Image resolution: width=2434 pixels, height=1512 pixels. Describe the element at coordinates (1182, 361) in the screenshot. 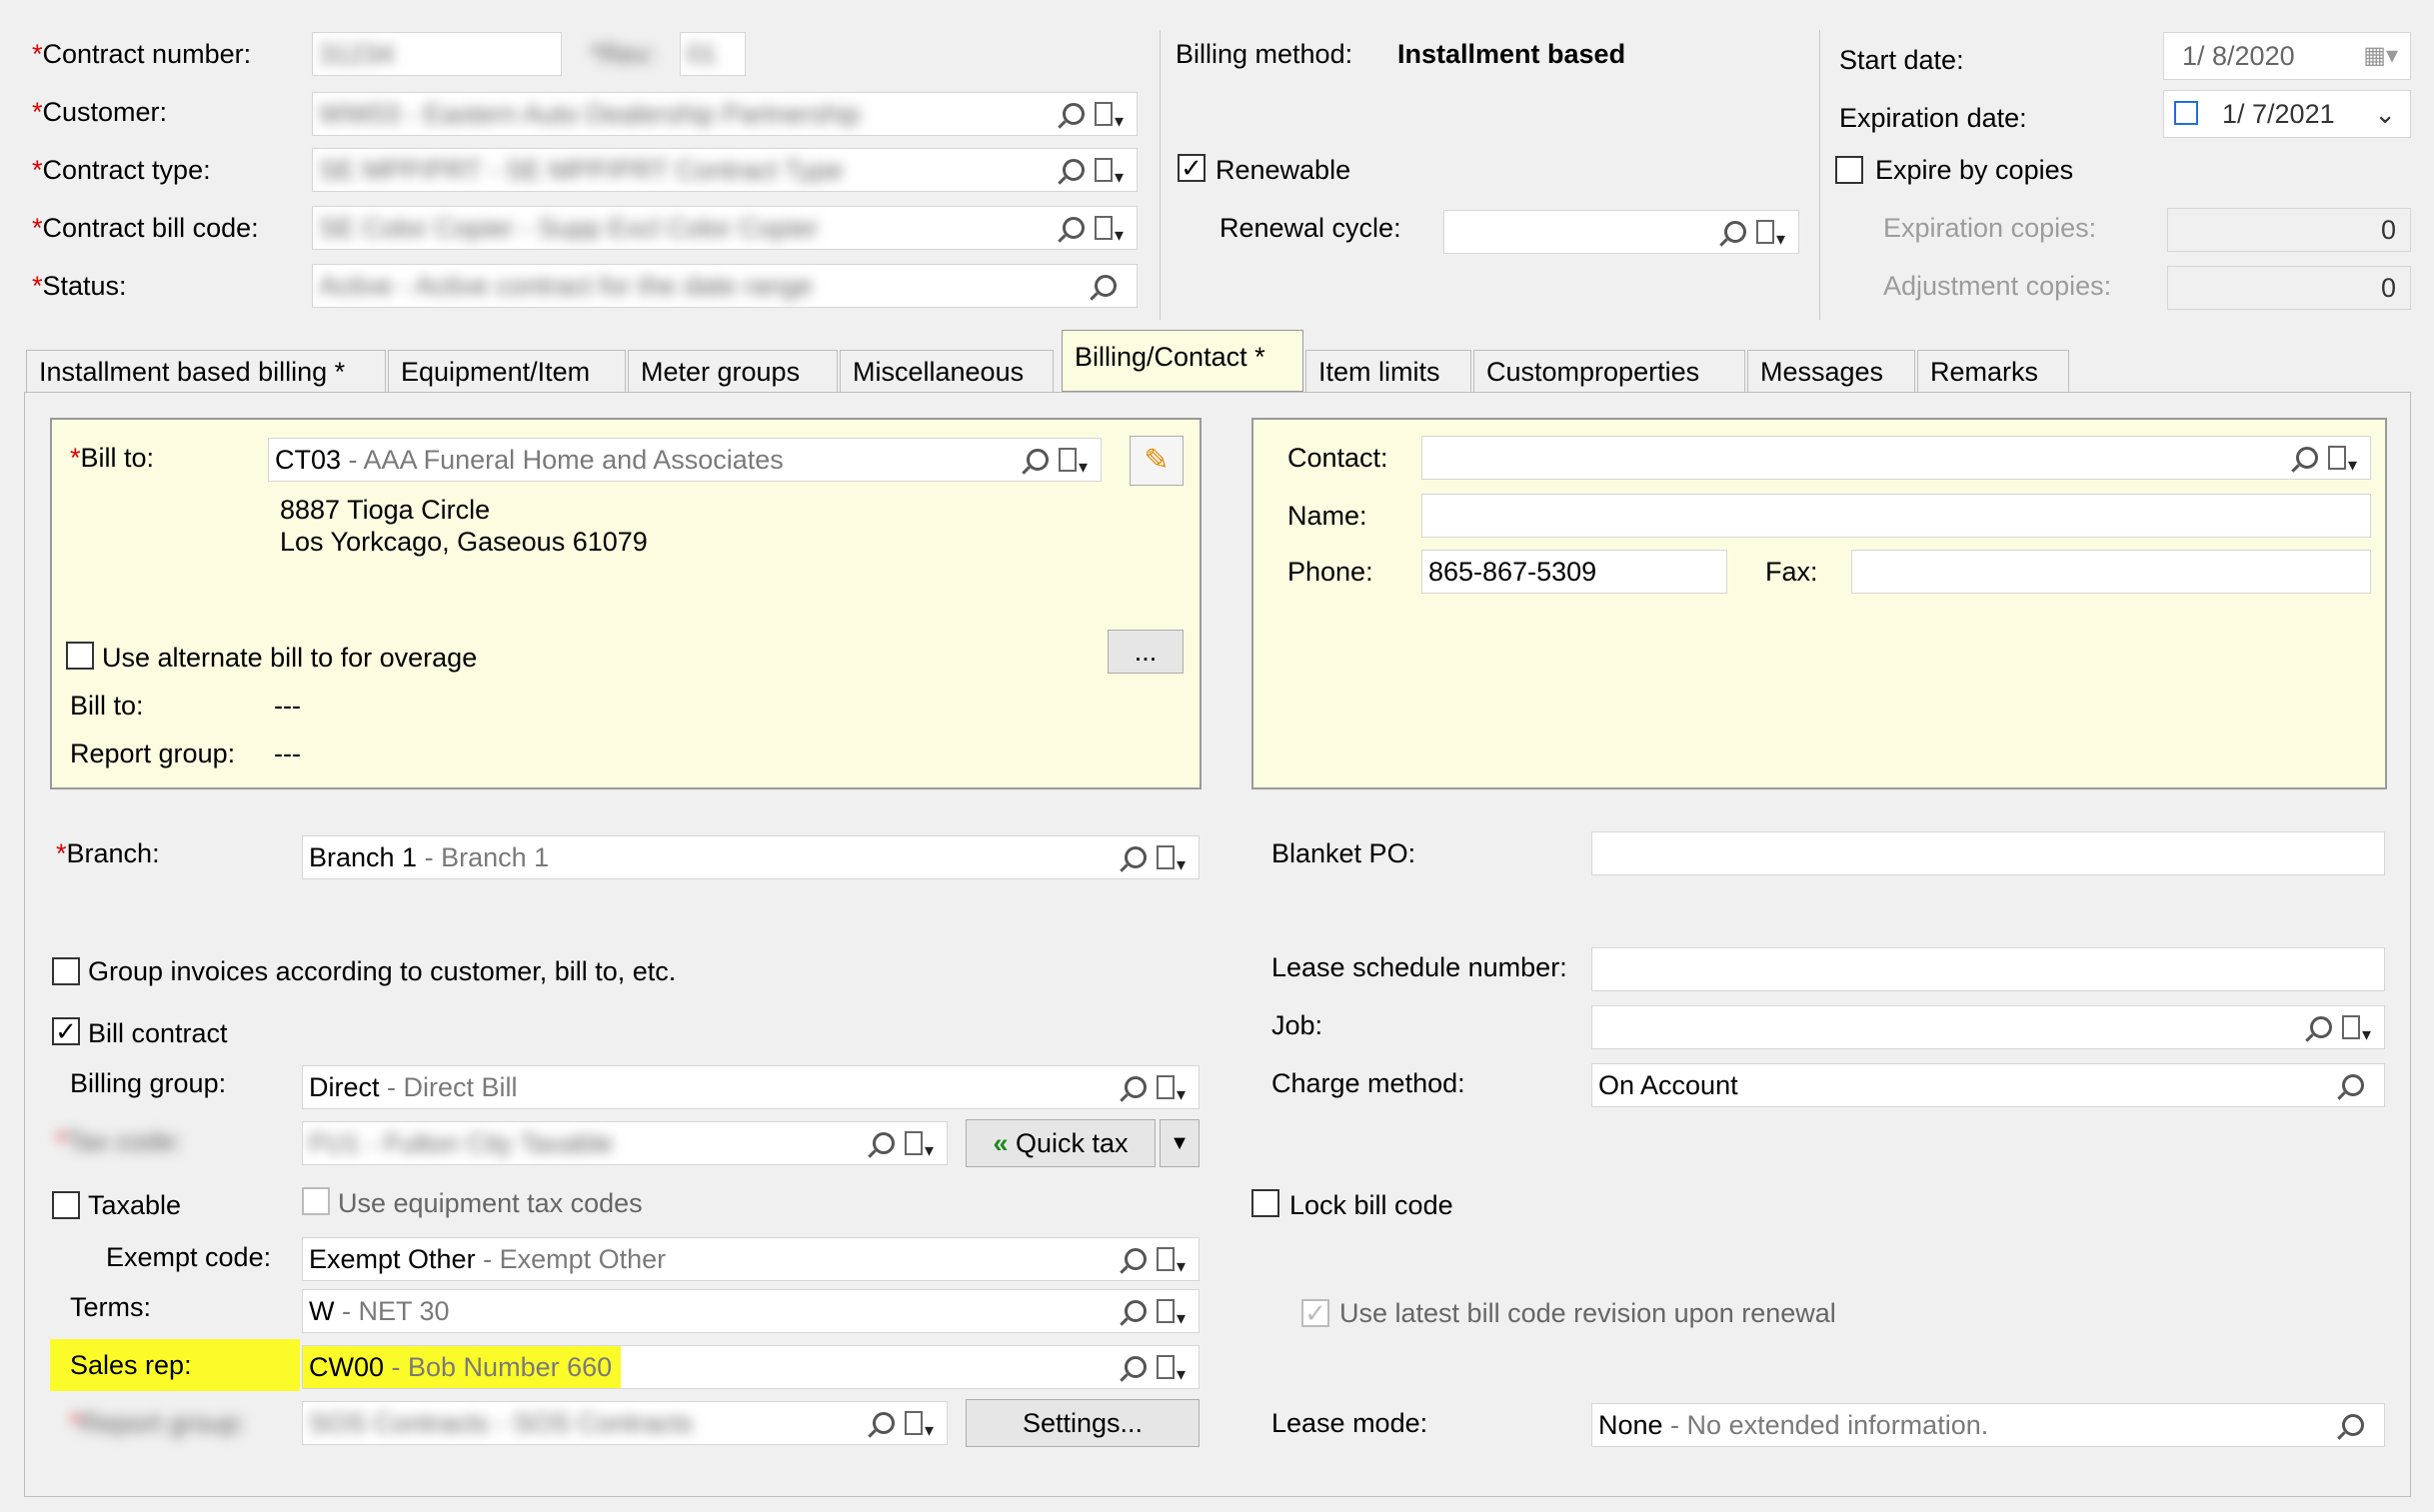

I see `tab-billing-contact: Billing/Contact *` at that location.